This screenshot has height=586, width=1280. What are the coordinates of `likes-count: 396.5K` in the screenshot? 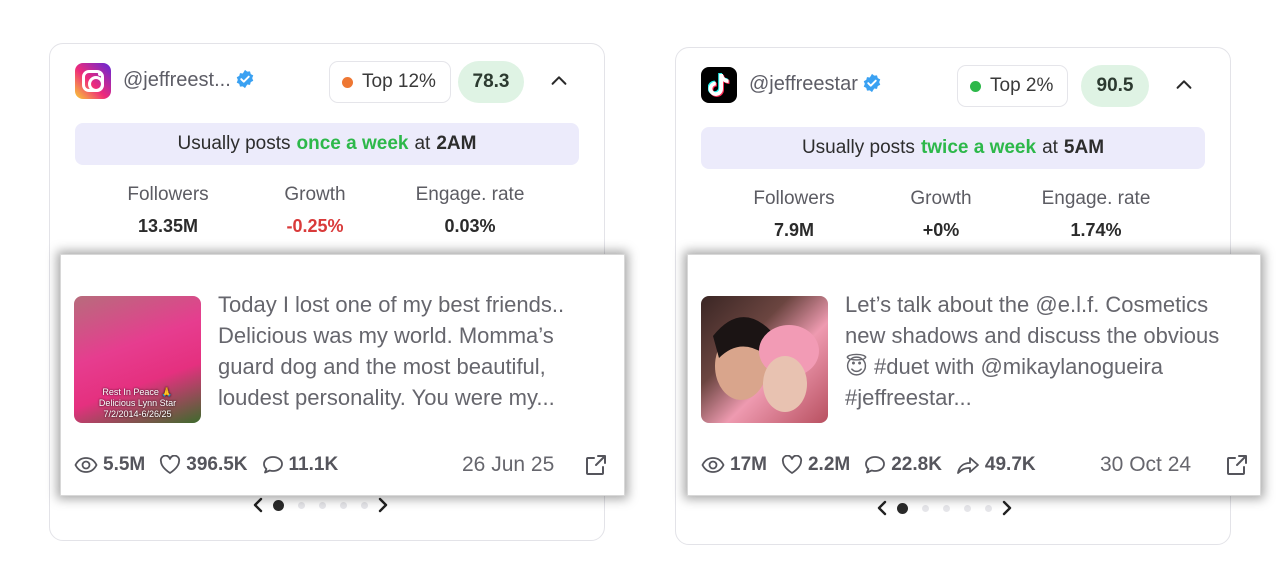 It's located at (217, 464).